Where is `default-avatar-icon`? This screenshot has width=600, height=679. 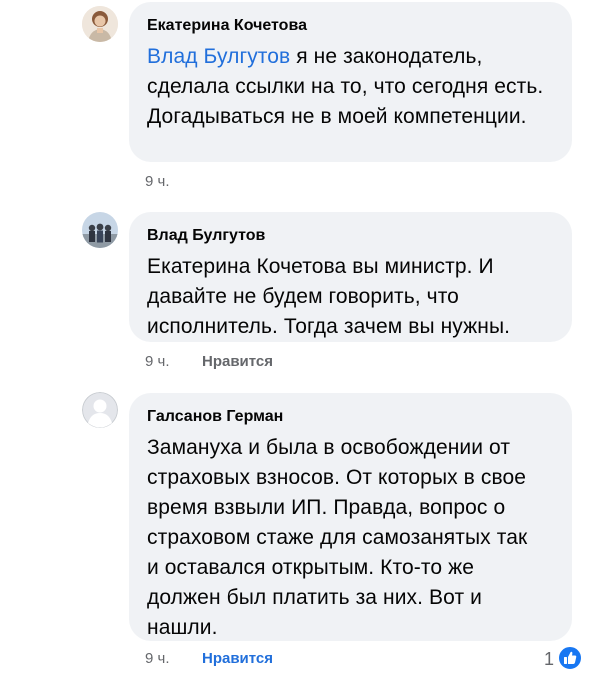
default-avatar-icon is located at coordinates (100, 410).